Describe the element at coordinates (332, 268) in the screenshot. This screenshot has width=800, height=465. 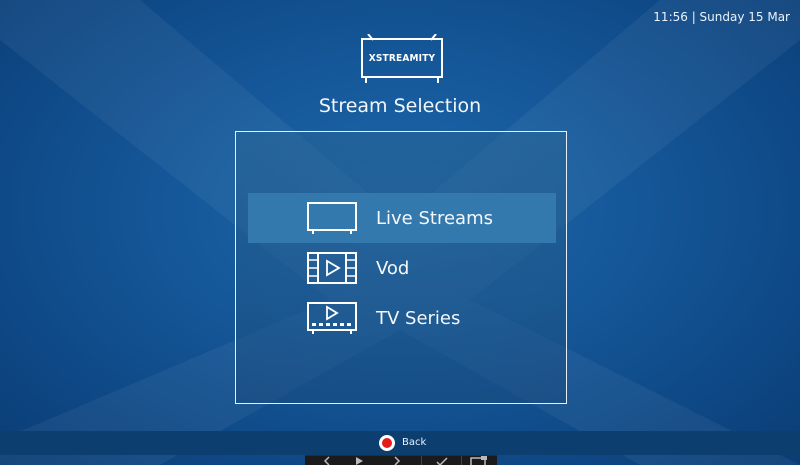
I see `film-play-icon` at that location.